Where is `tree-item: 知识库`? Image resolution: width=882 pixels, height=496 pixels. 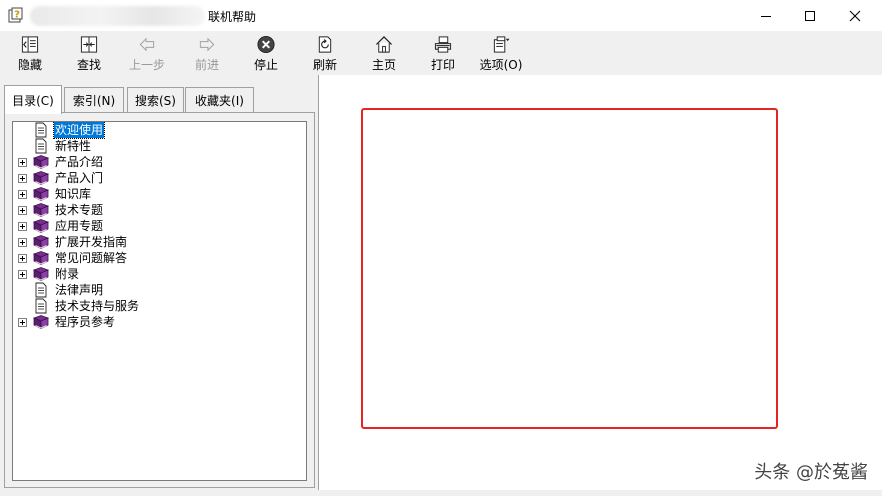
tree-item: 知识库 is located at coordinates (158, 194).